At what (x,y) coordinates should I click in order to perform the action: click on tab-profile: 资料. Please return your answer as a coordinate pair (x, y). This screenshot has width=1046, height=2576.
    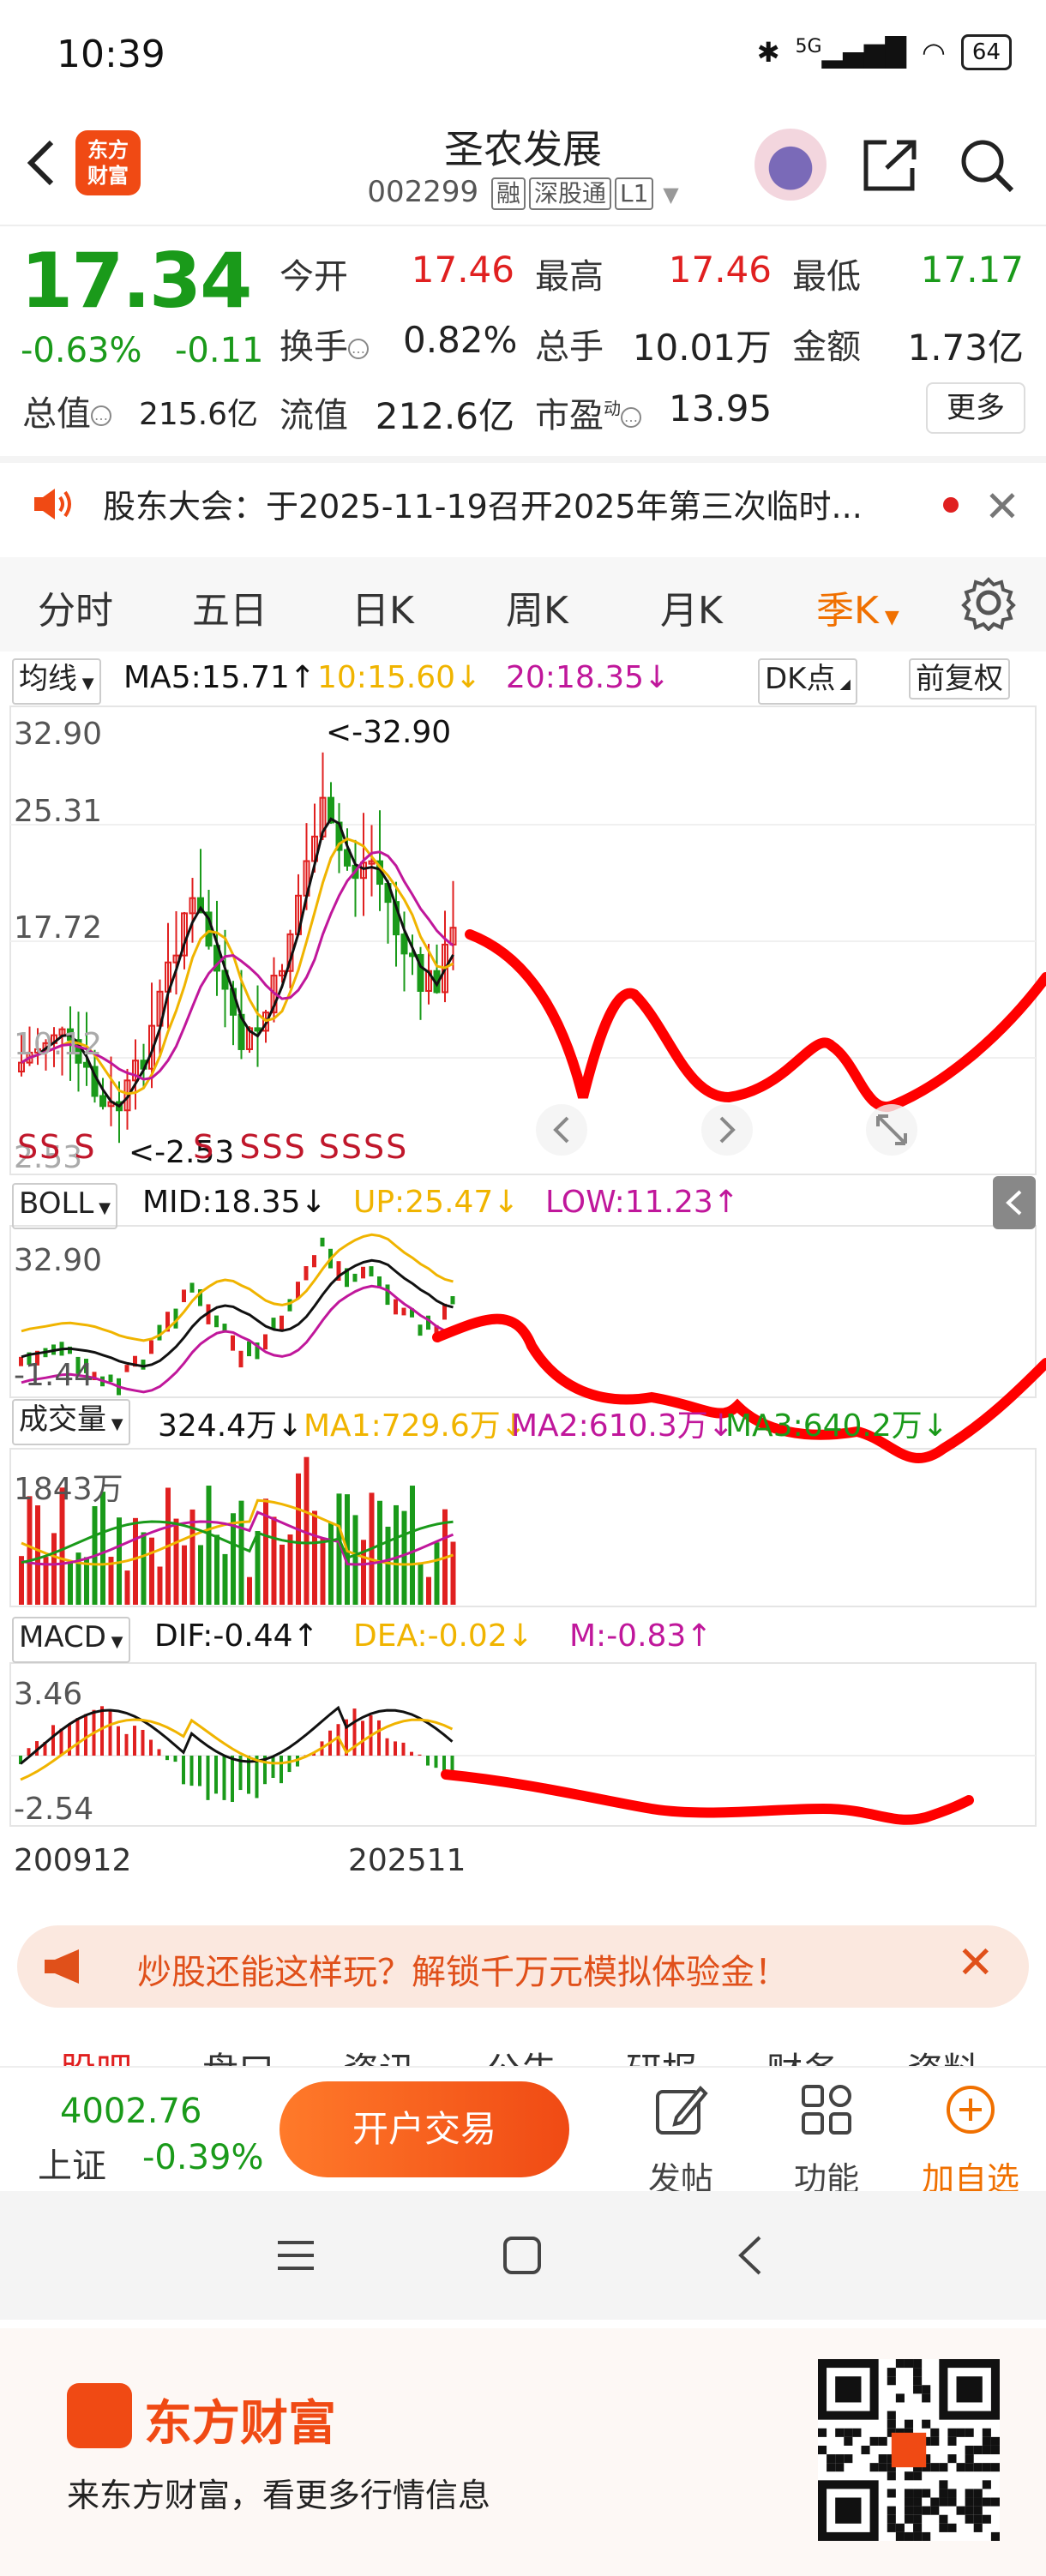
    Looking at the image, I should click on (943, 2055).